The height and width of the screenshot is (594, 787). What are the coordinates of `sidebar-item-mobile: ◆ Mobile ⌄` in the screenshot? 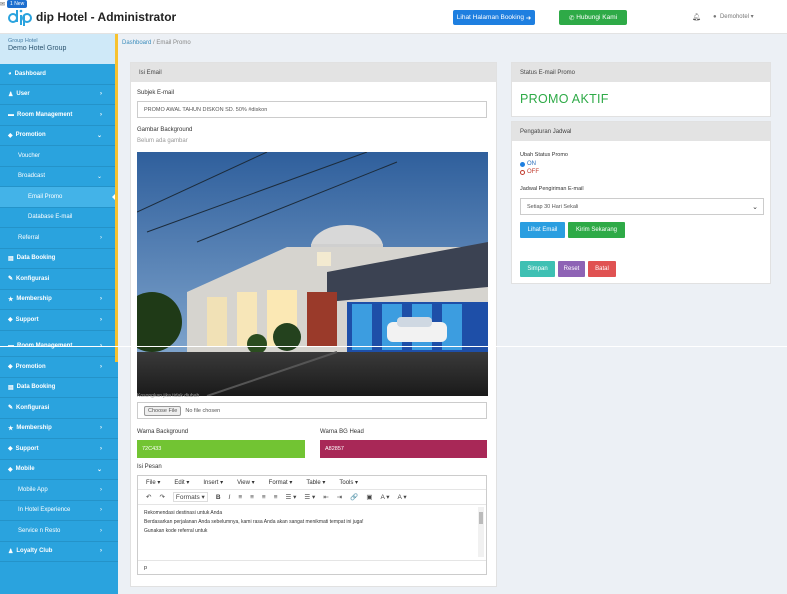 It's located at (59, 470).